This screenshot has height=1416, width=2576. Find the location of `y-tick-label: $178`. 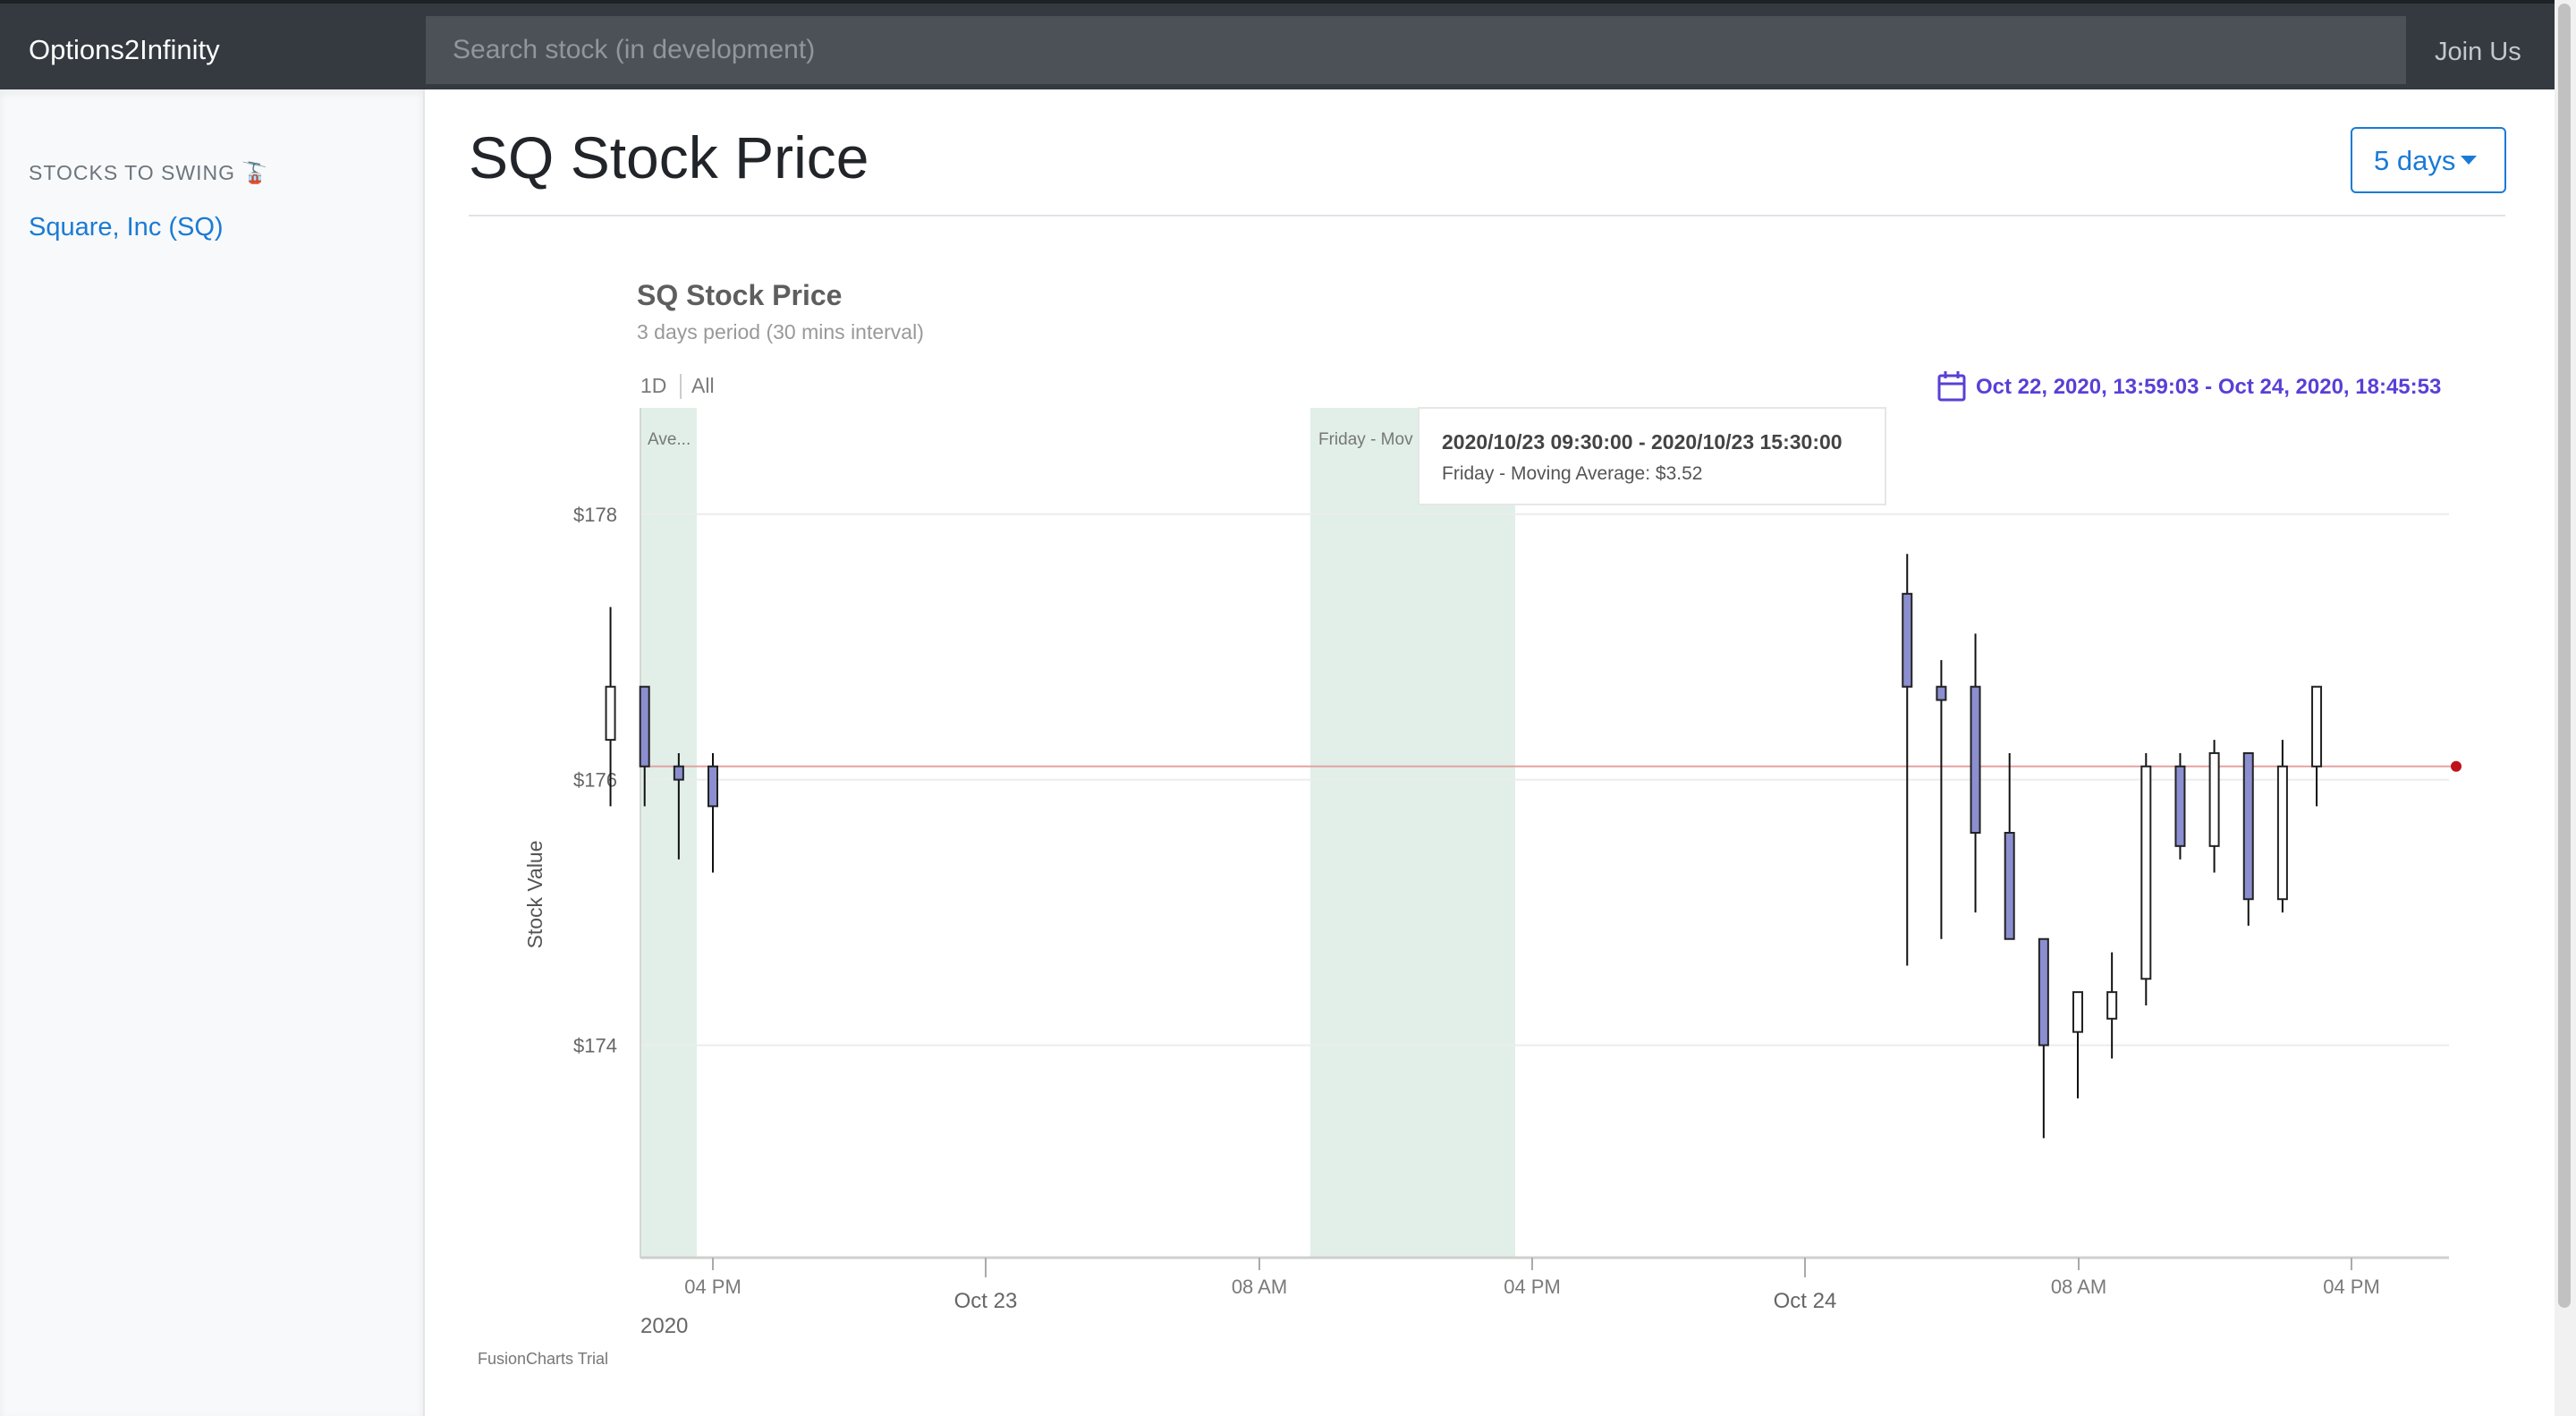

y-tick-label: $178 is located at coordinates (595, 515).